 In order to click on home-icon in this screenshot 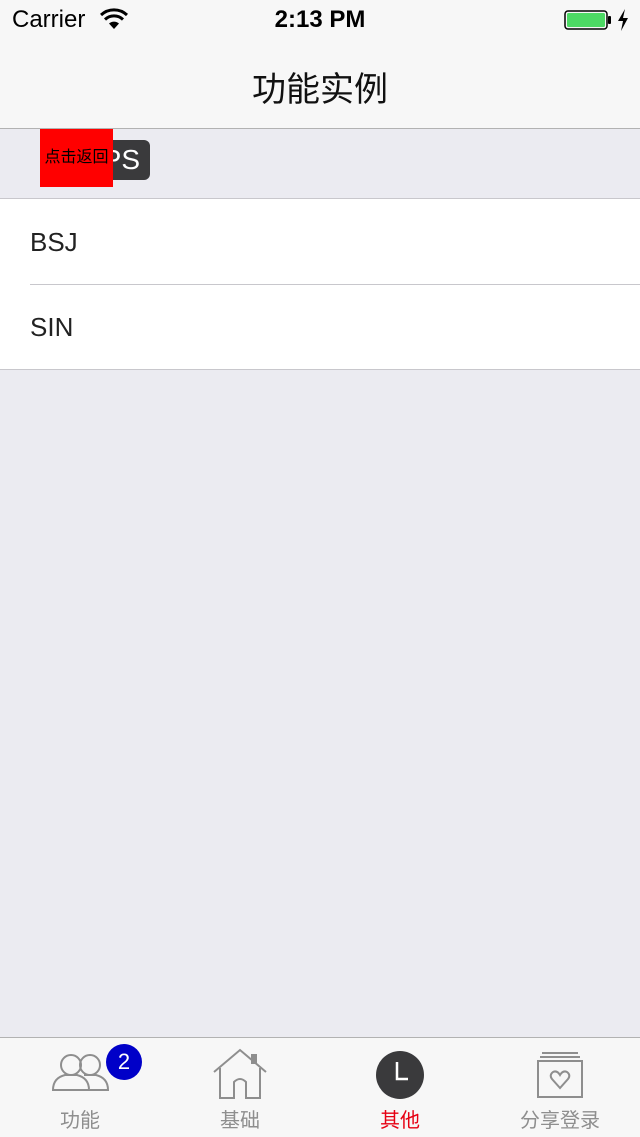, I will do `click(240, 1074)`.